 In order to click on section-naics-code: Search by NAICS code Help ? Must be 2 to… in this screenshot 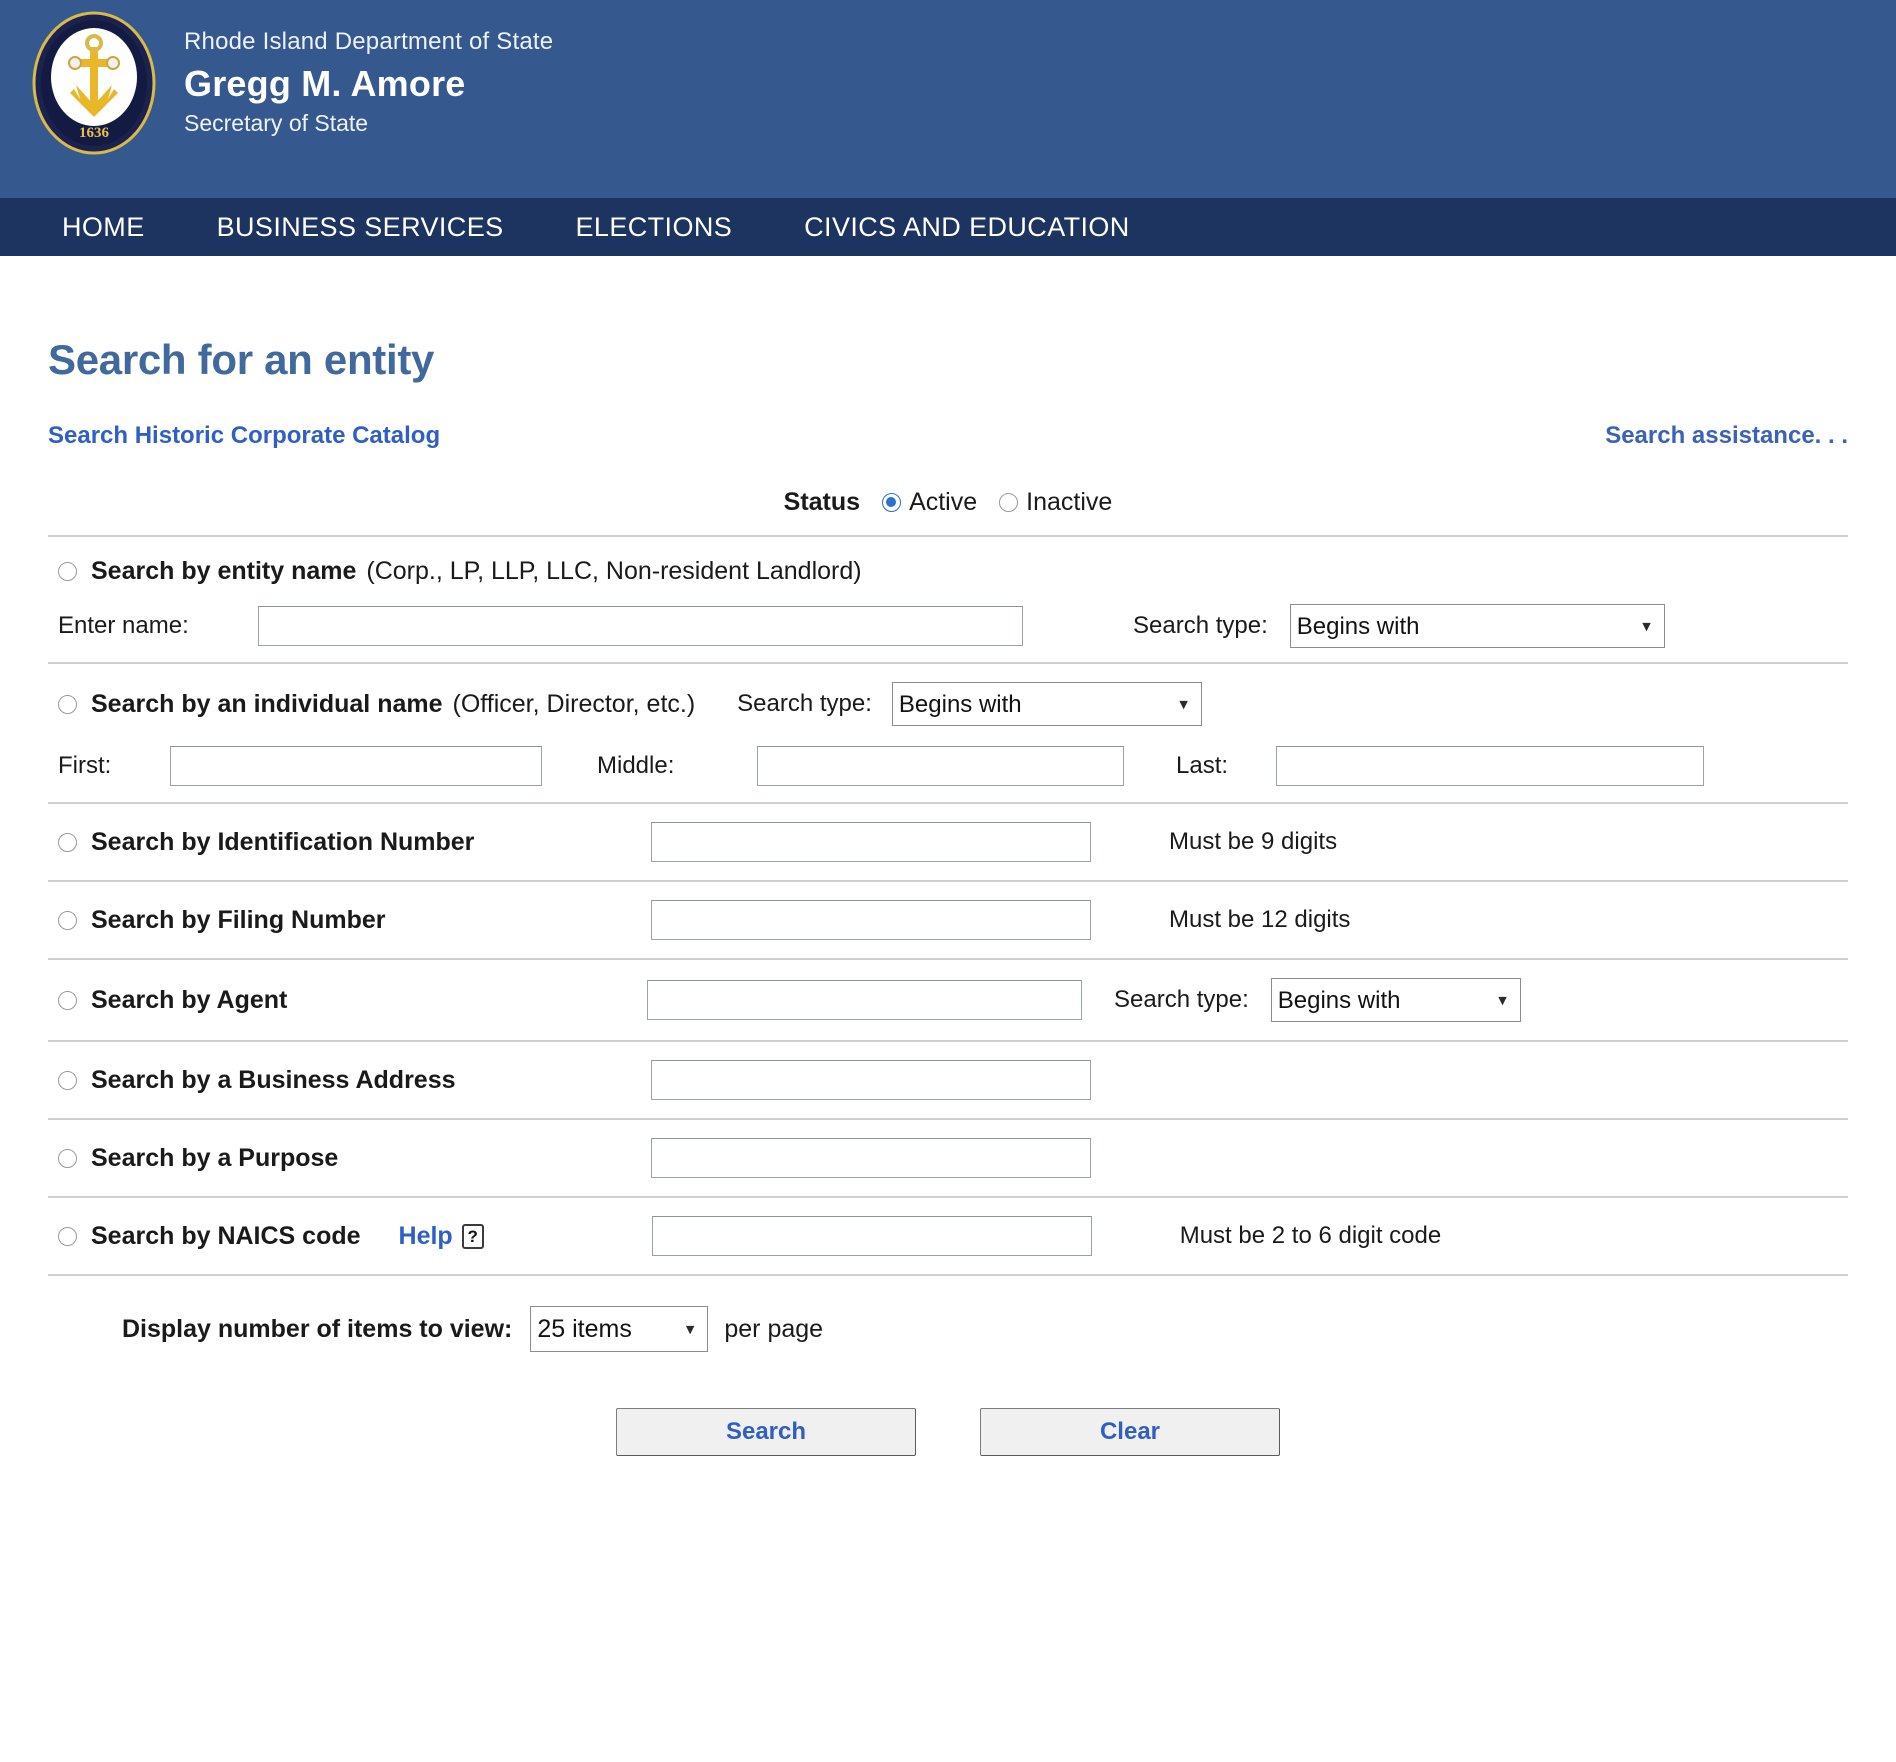, I will do `click(948, 1236)`.